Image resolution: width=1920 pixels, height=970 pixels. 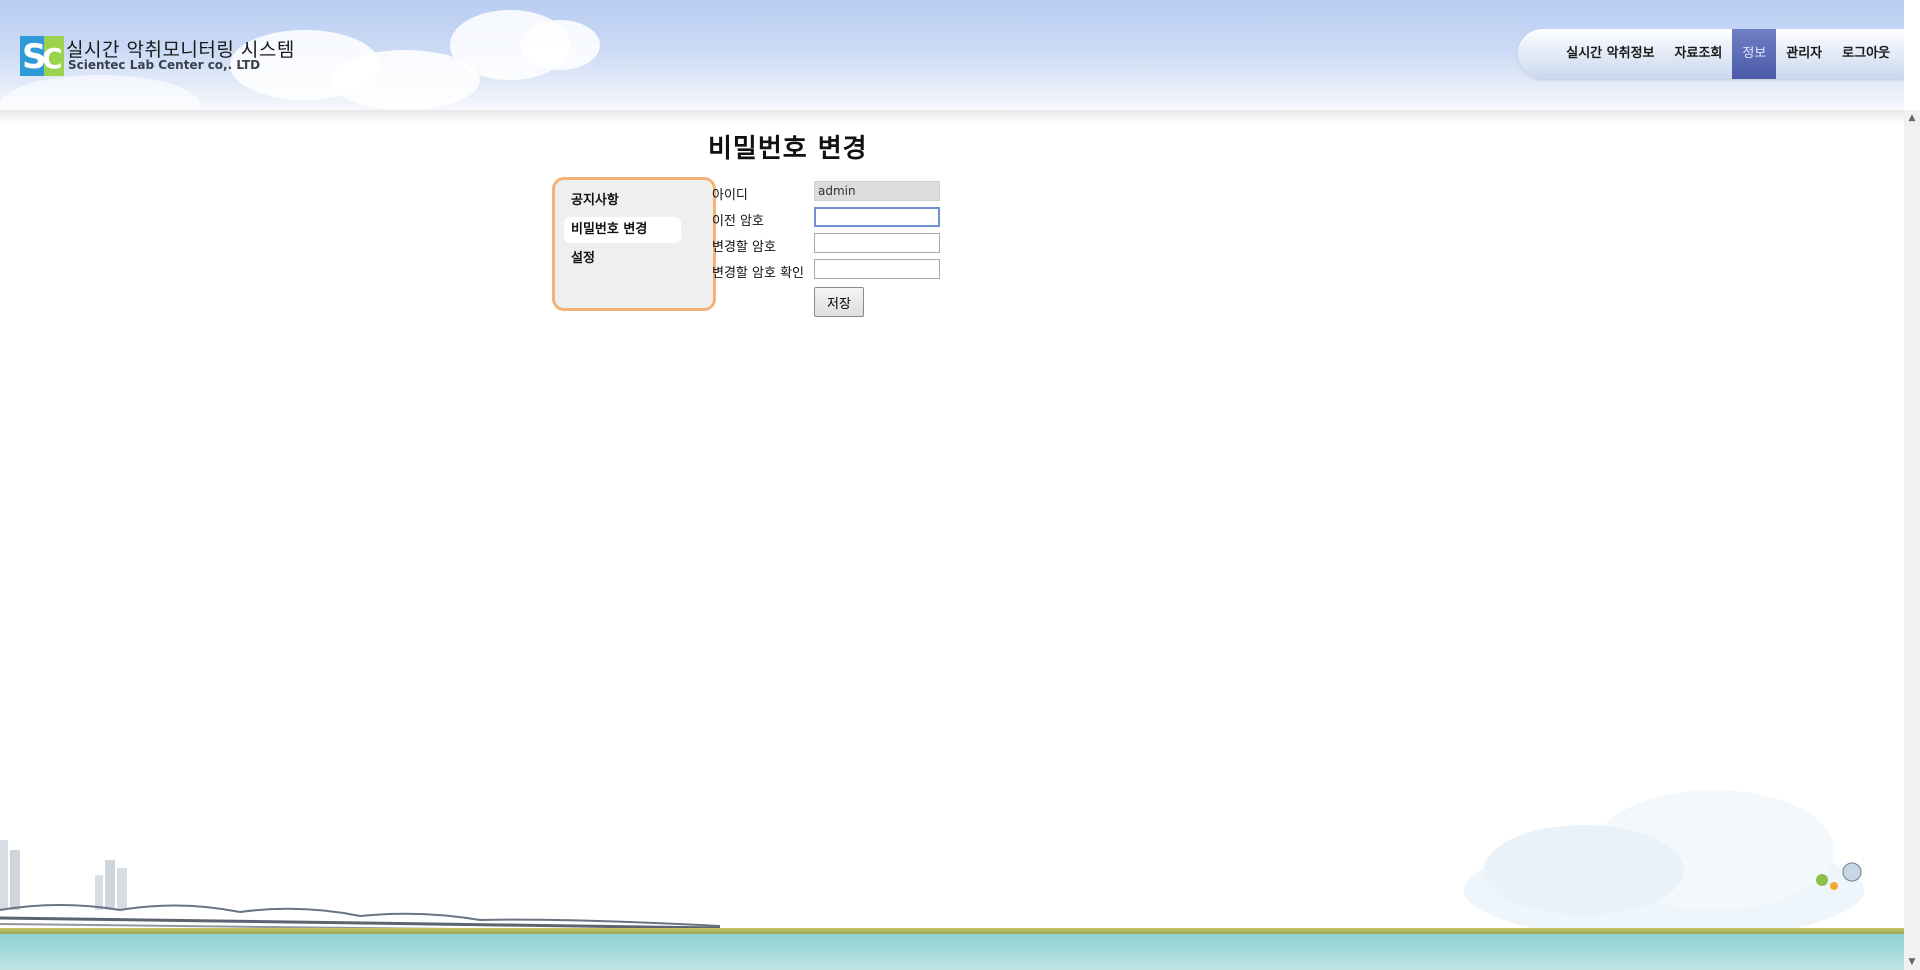 I want to click on id-field, so click(x=877, y=191).